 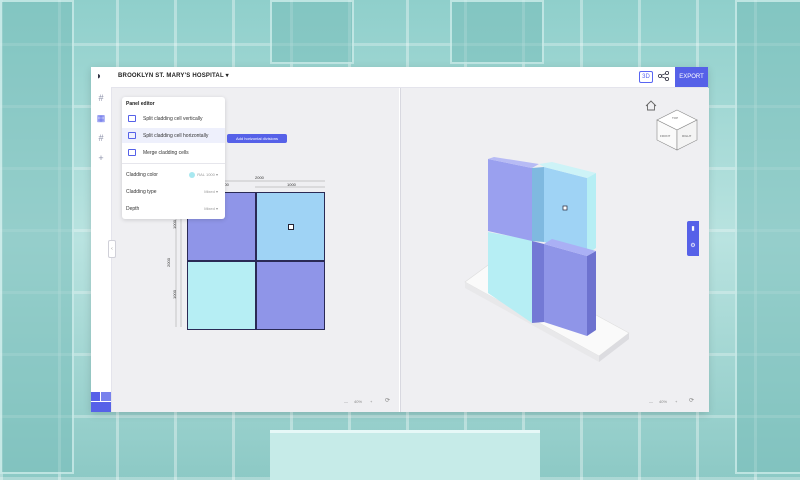 I want to click on view-cube-front: FRONT, so click(x=665, y=136).